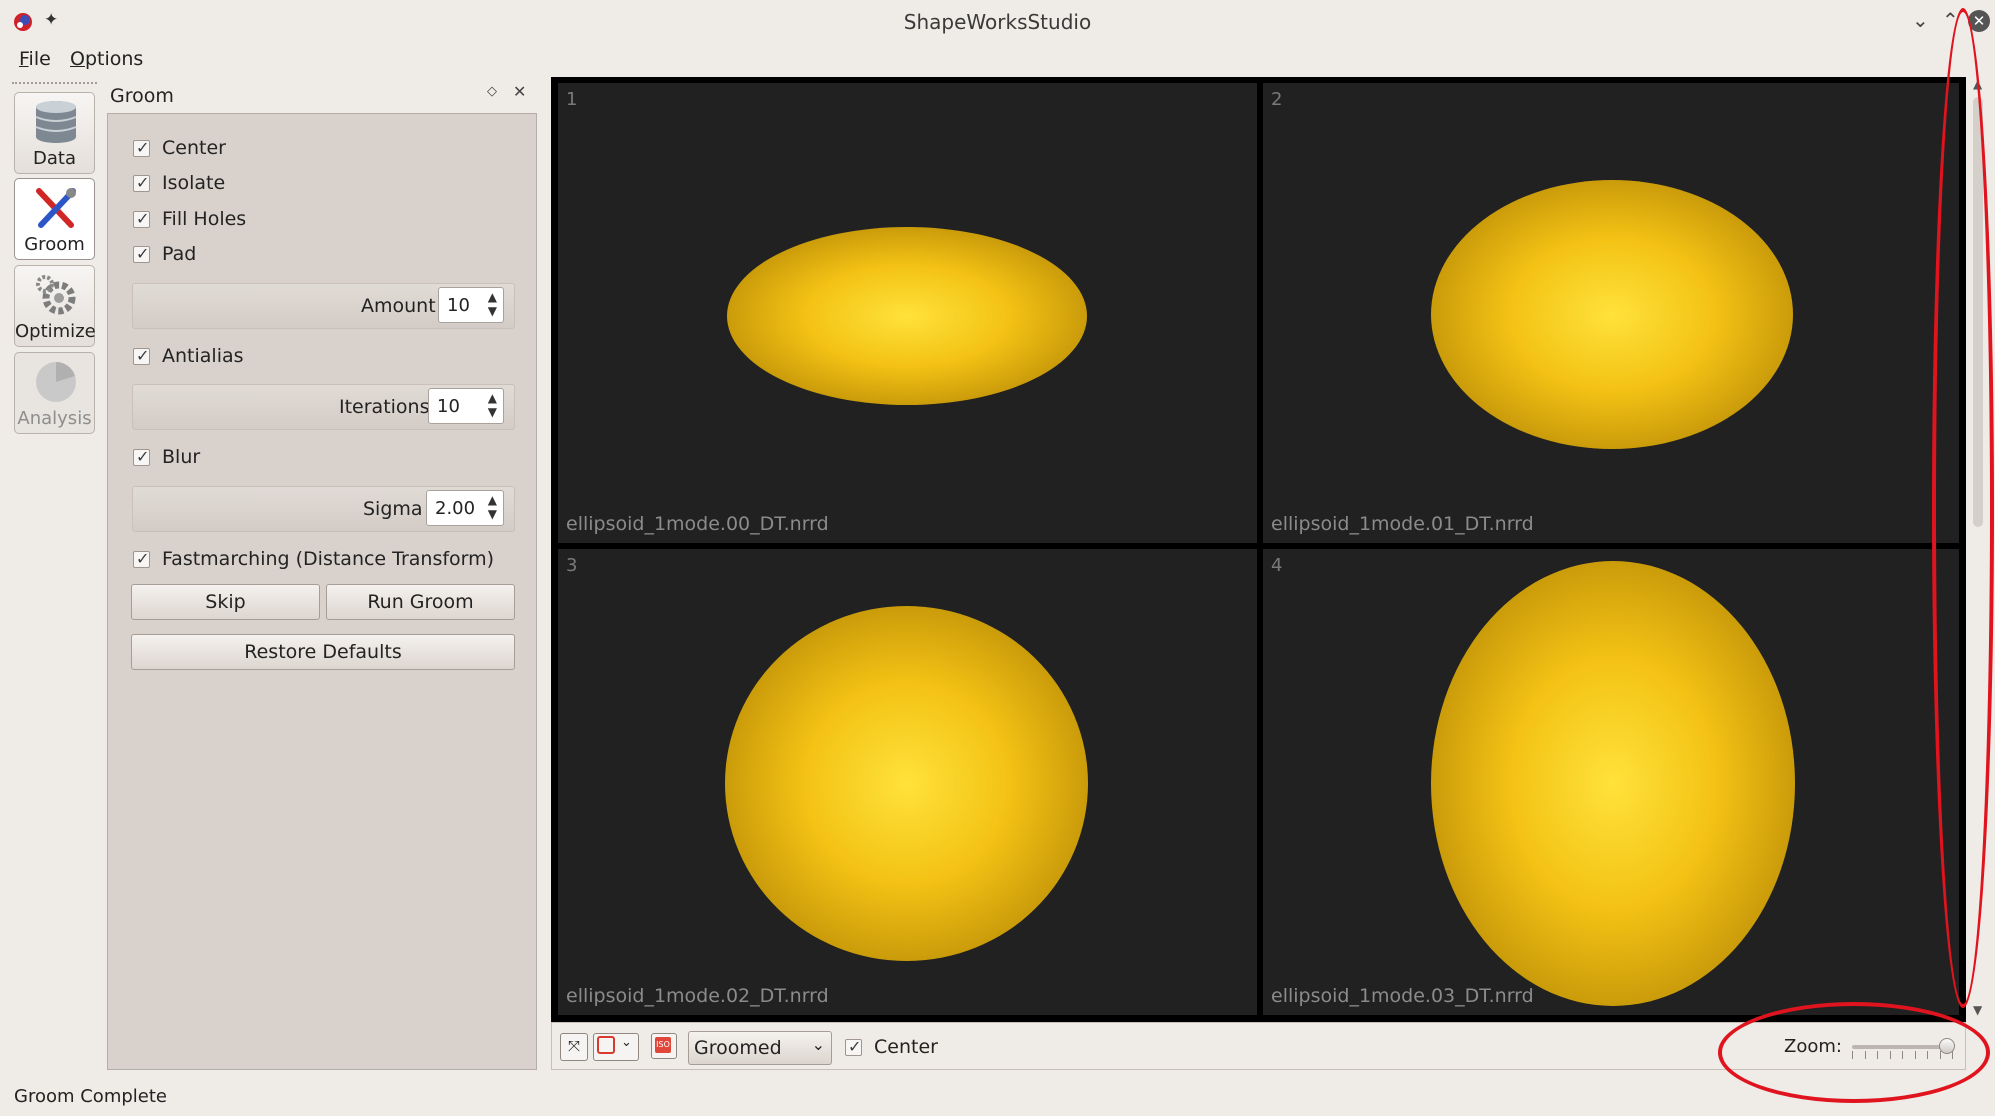 The width and height of the screenshot is (2007, 1116). Describe the element at coordinates (194, 148) in the screenshot. I see `center-label: Center` at that location.